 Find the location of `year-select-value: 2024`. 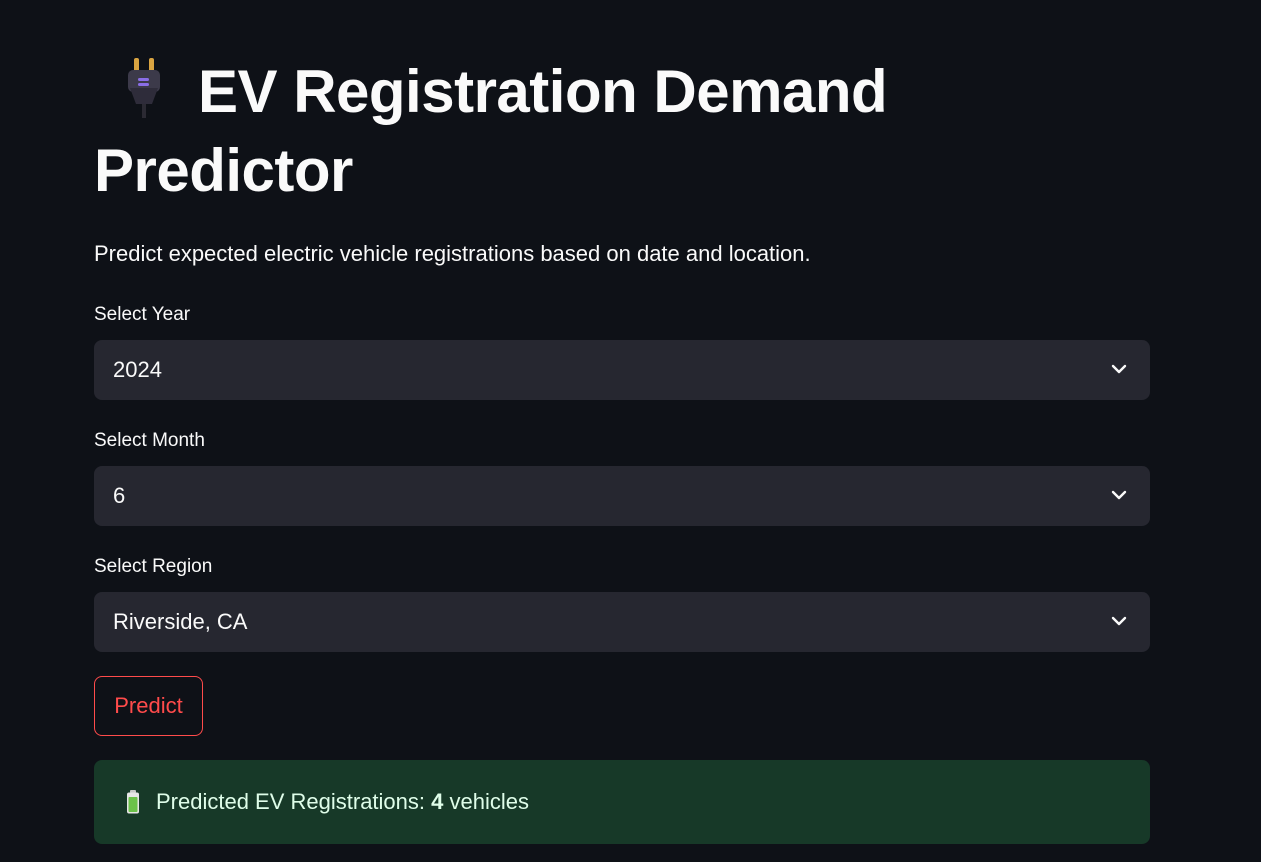

year-select-value: 2024 is located at coordinates (137, 369).